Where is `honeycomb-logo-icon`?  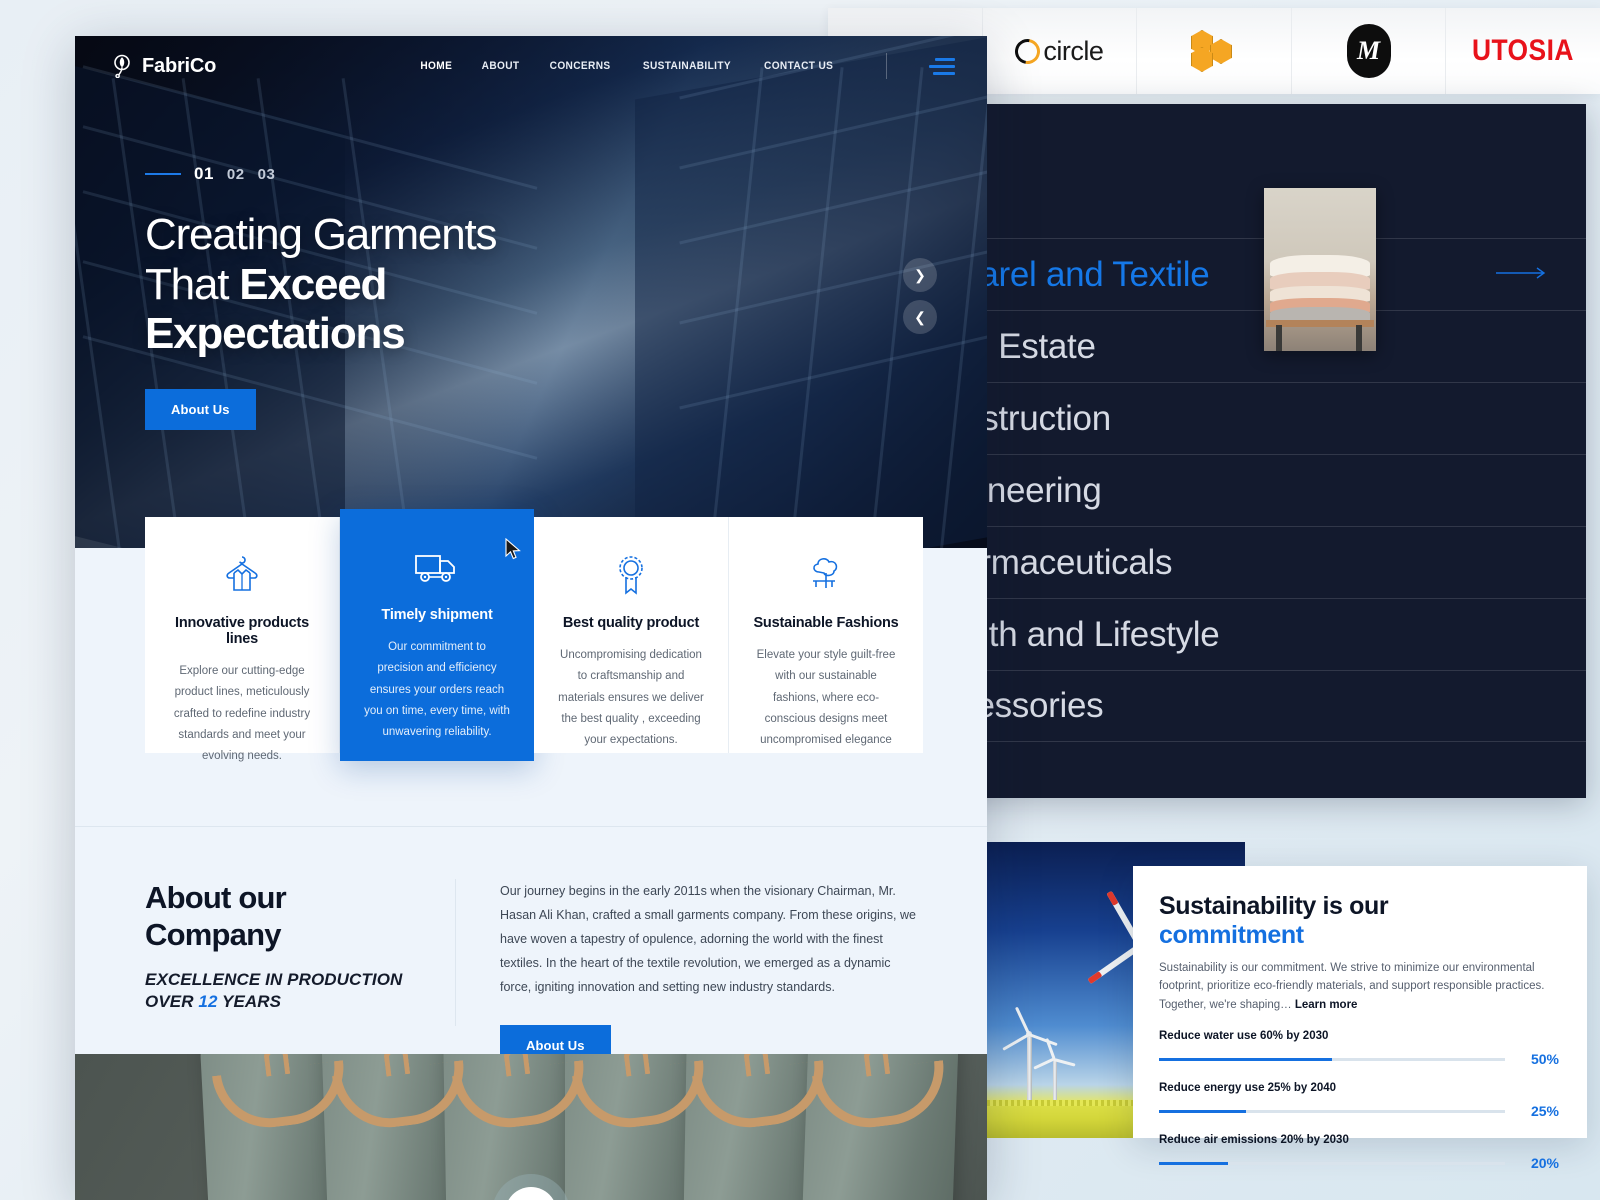
honeycomb-logo-icon is located at coordinates (1213, 51).